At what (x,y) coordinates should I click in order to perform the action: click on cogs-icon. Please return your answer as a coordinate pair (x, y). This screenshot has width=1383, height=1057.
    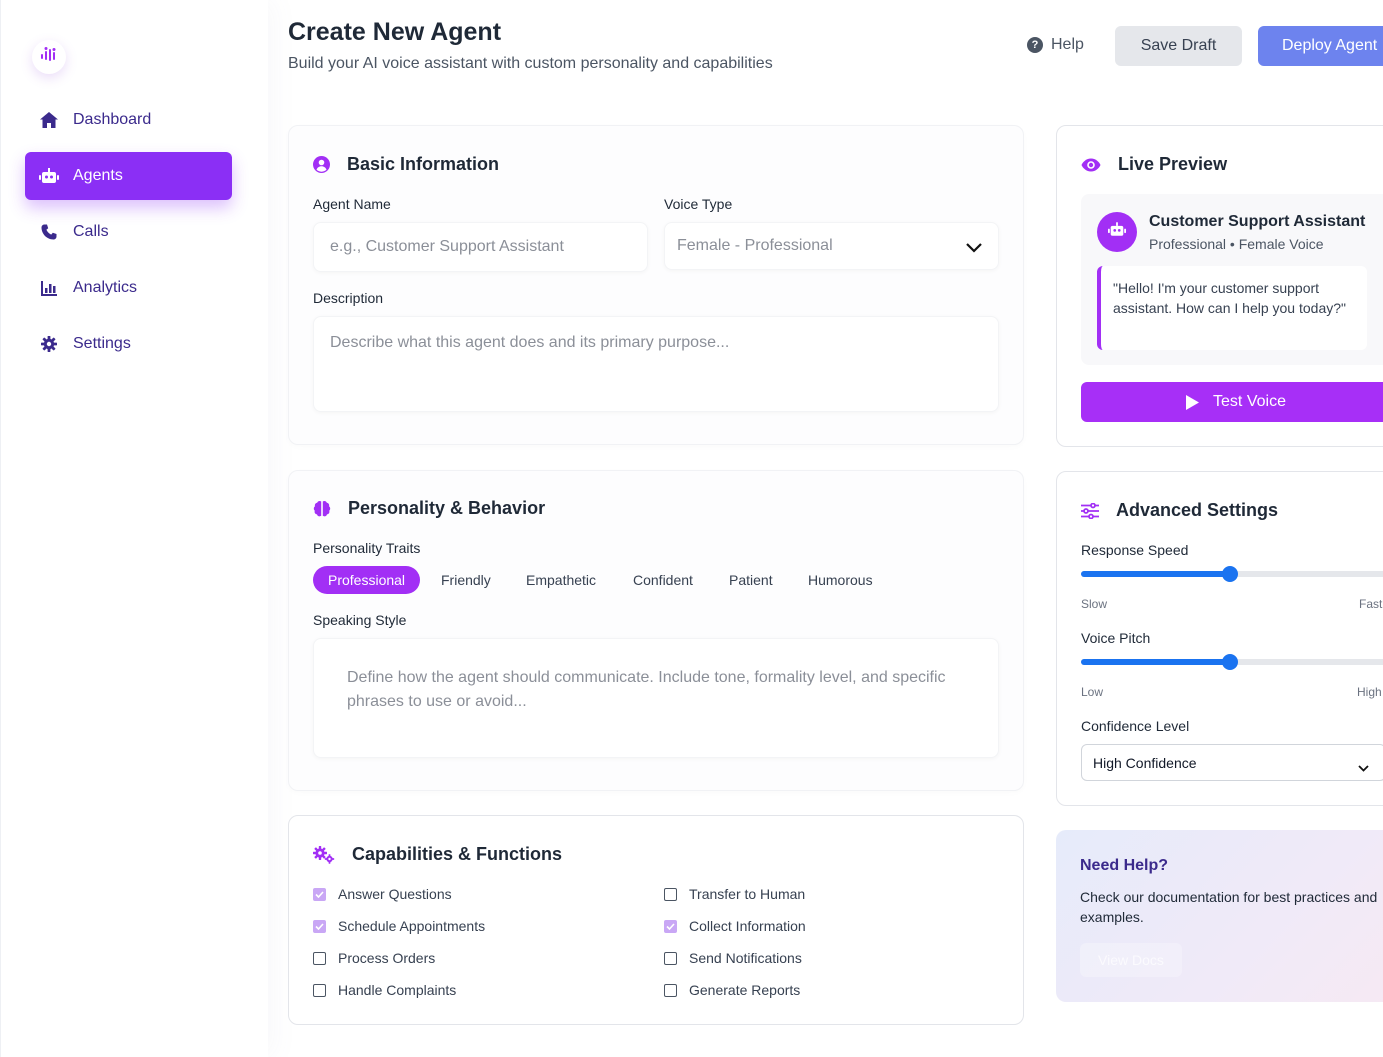
    Looking at the image, I should click on (324, 854).